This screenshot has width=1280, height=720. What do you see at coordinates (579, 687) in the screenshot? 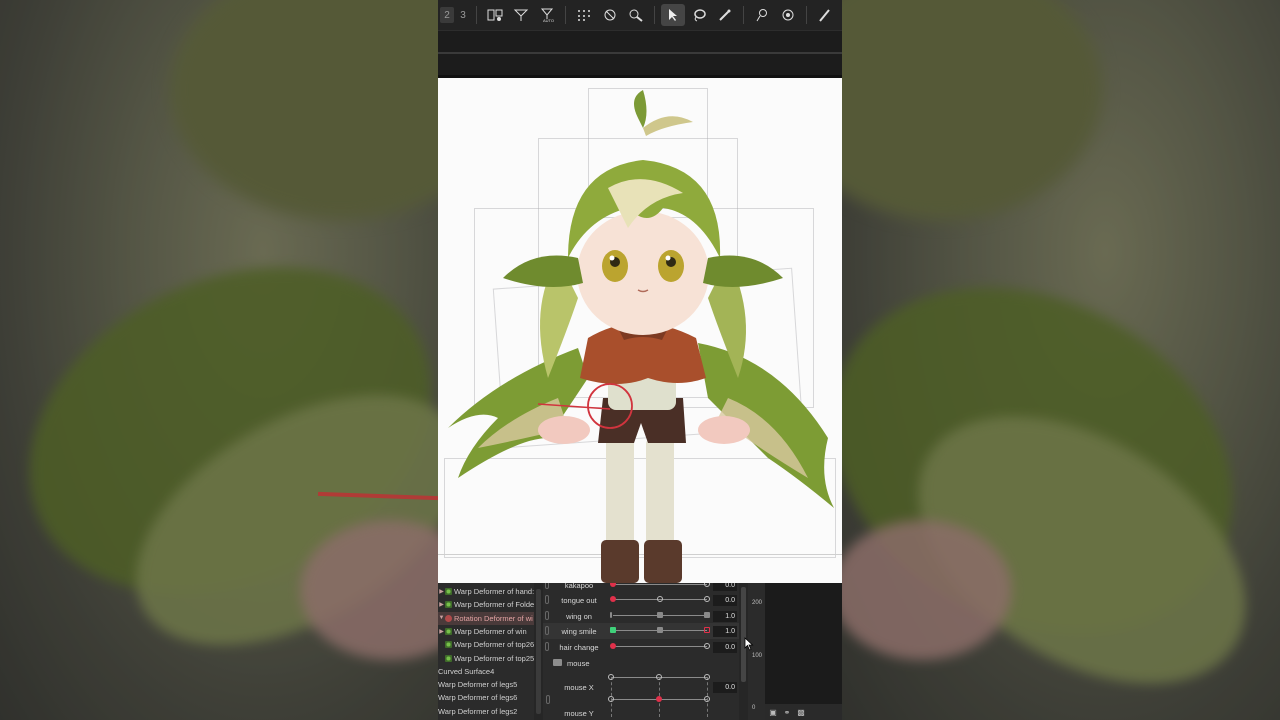
I see `parameter-label: mouse X` at bounding box center [579, 687].